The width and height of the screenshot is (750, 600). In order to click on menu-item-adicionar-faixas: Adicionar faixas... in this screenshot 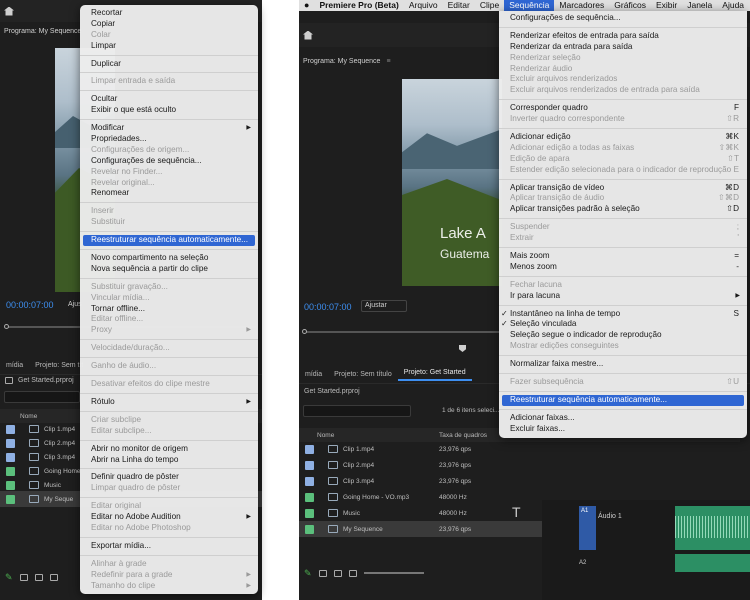, I will do `click(623, 418)`.